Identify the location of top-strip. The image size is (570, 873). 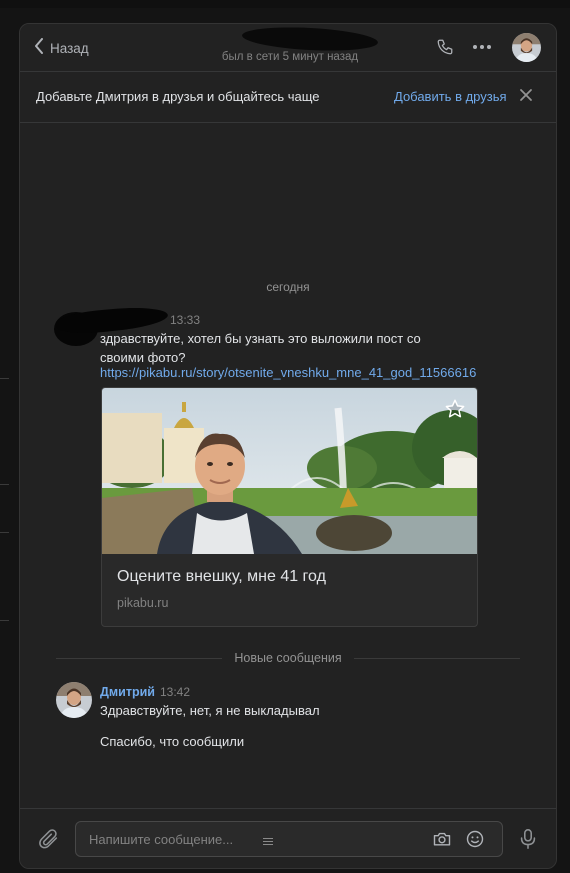
(285, 4).